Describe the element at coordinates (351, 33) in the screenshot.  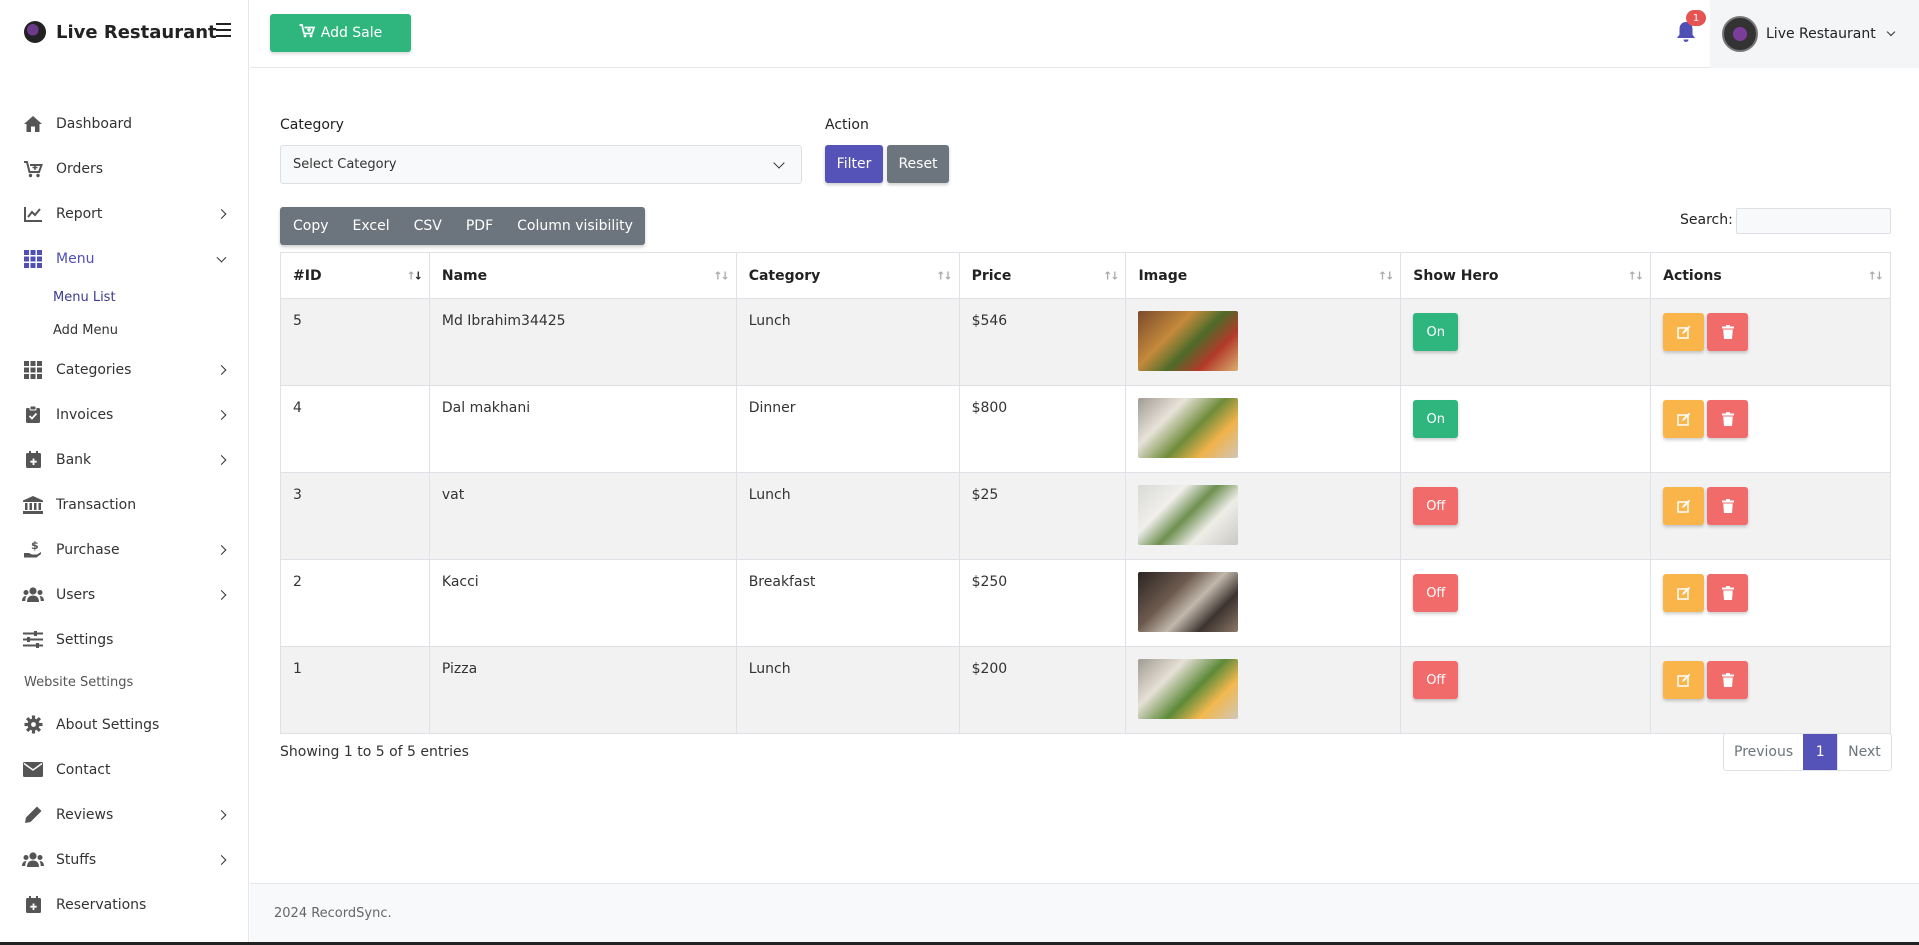
I see `add-sale-label: Add Sale` at that location.